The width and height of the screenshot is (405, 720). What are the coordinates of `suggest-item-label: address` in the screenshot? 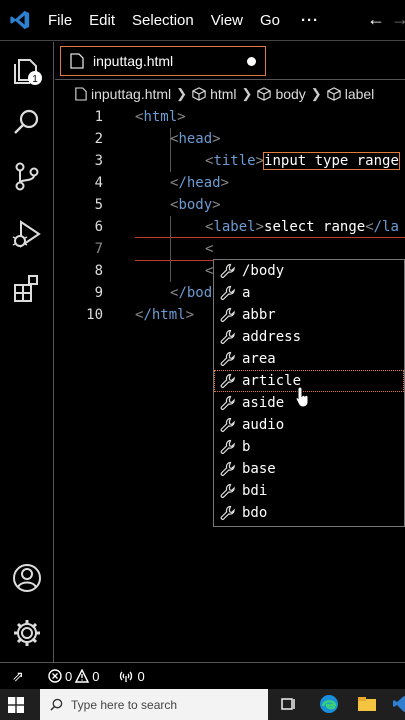 It's located at (272, 337).